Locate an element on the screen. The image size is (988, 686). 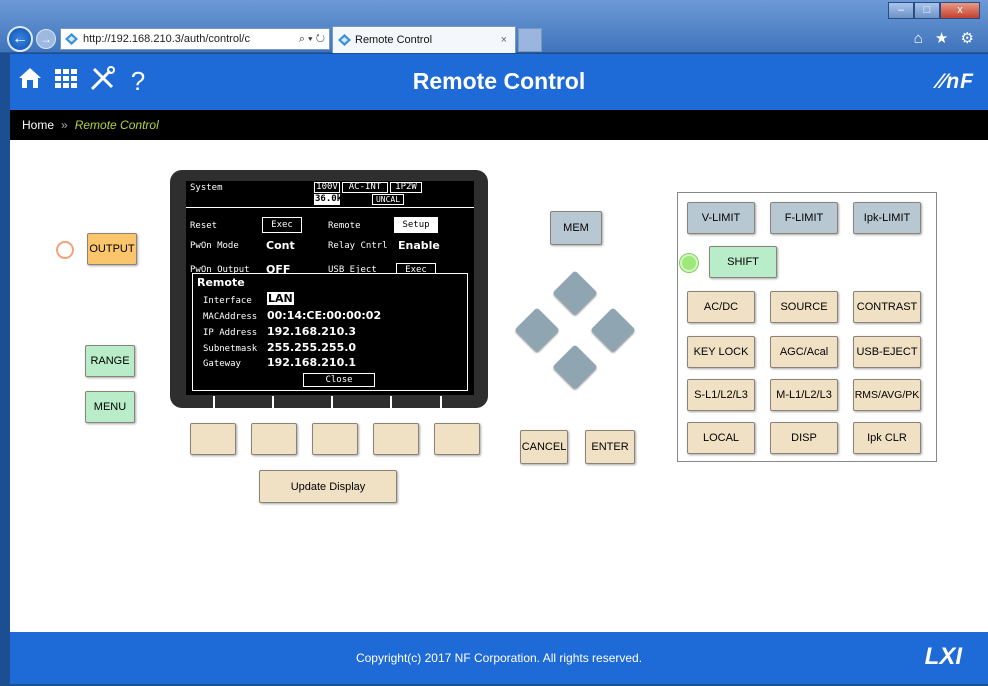
lcd-relay-label: Relay Cntrl is located at coordinates (358, 246).